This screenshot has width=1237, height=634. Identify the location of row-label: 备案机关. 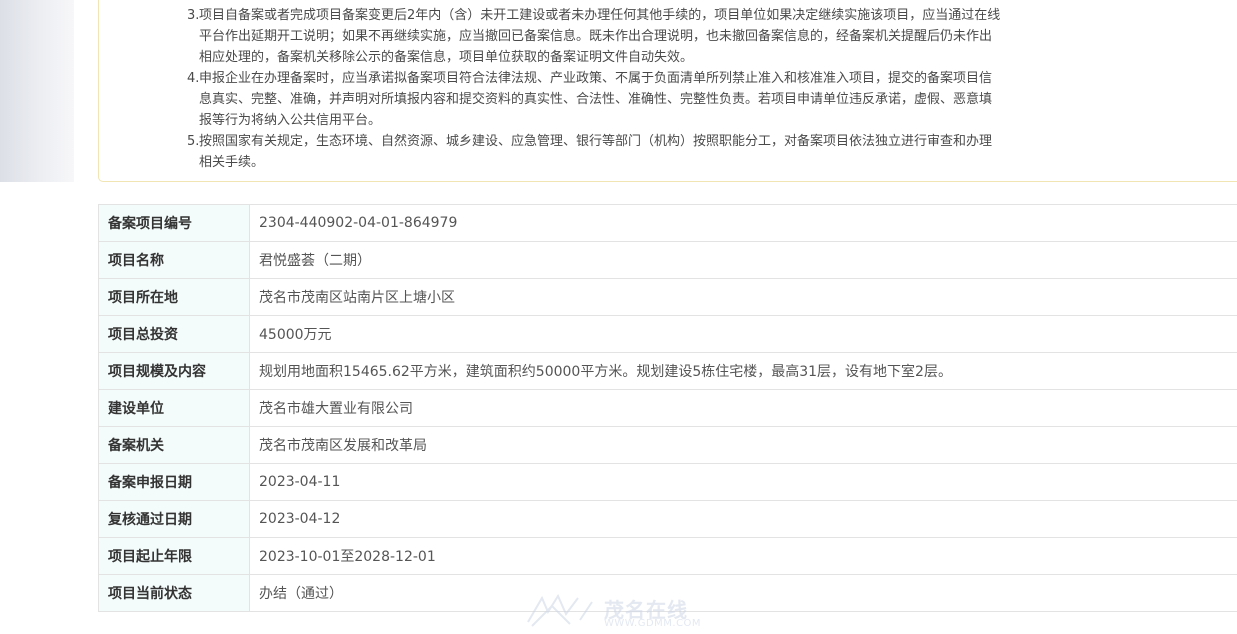
(174, 445).